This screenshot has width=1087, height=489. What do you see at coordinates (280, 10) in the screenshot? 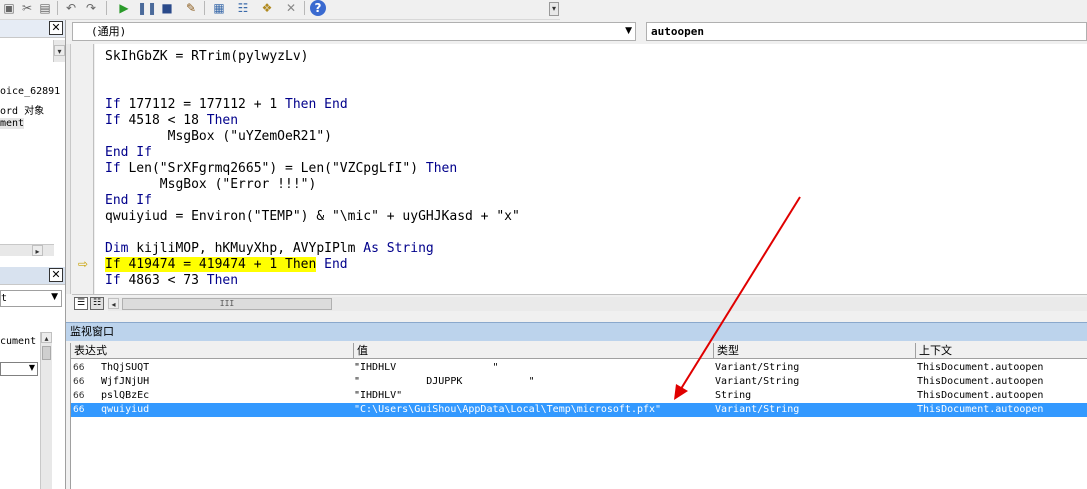
I see `standard-toolbar: ▣ ✂ ▤ ↶ ↷ ▶ ❚❚ ■ ✎ ▦ ☷ ❖ ✕ ? ▾` at bounding box center [280, 10].